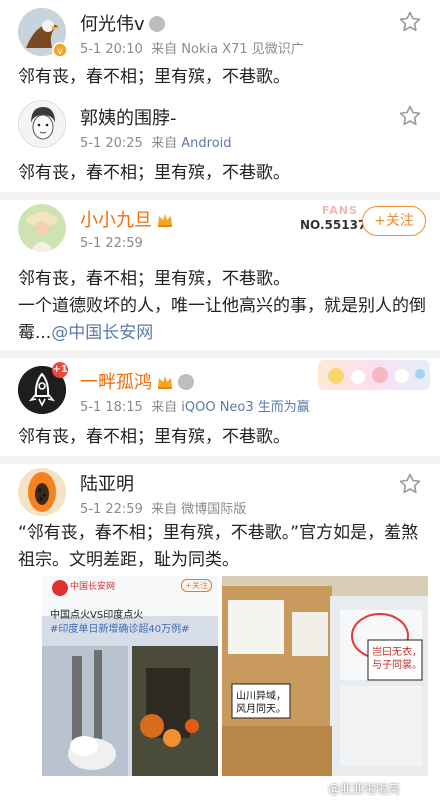 This screenshot has width=440, height=800. Describe the element at coordinates (120, 629) in the screenshot. I see `news-hashtag: #印度单日新增确诊超40万例#` at that location.